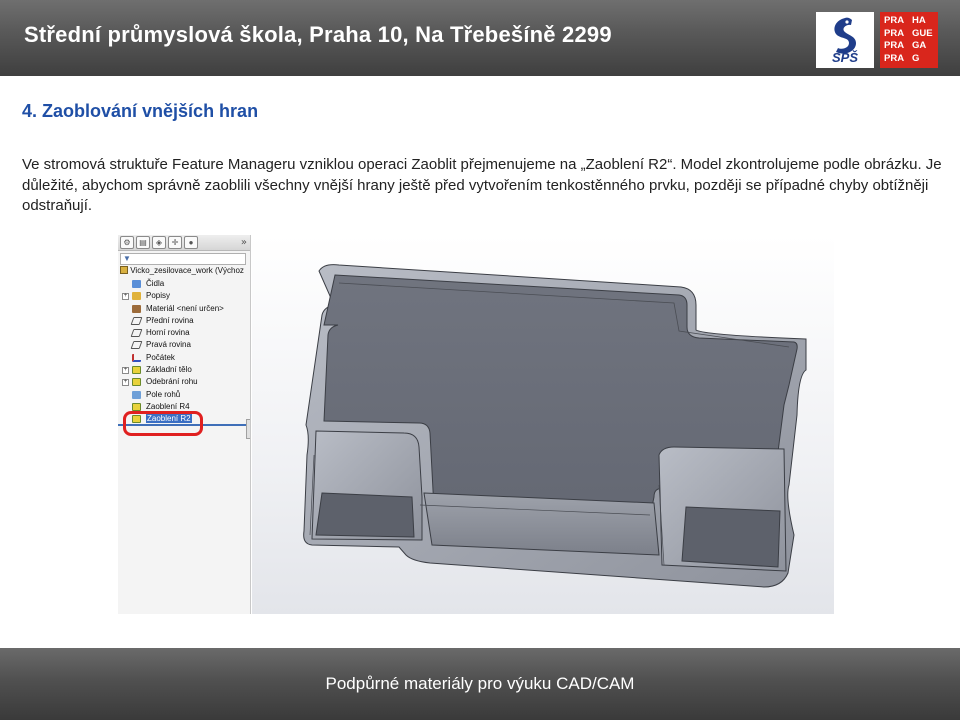 This screenshot has height=720, width=960. I want to click on tree-item-label: Horní rovina, so click(168, 333).